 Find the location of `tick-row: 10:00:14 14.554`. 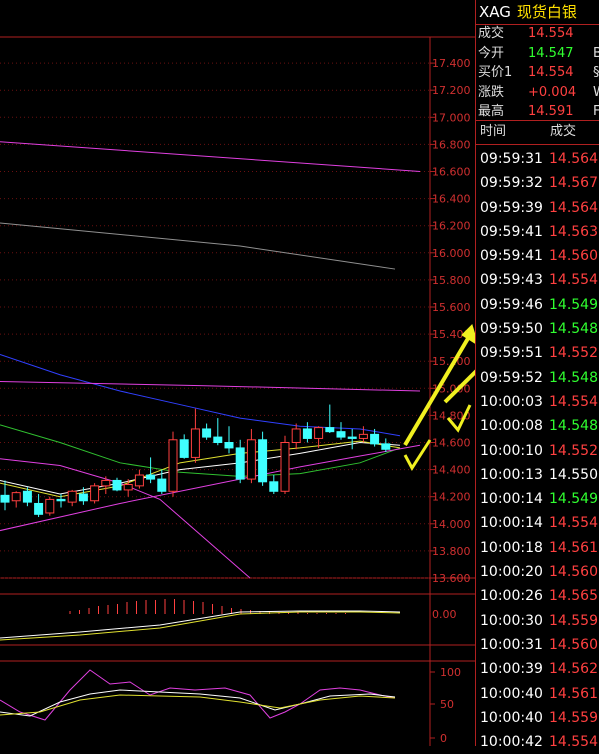

tick-row: 10:00:14 14.554 is located at coordinates (537, 523).